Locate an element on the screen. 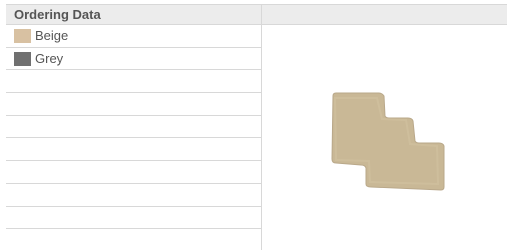 Image resolution: width=507 pixels, height=250 pixels. color-label: Beige is located at coordinates (52, 36).